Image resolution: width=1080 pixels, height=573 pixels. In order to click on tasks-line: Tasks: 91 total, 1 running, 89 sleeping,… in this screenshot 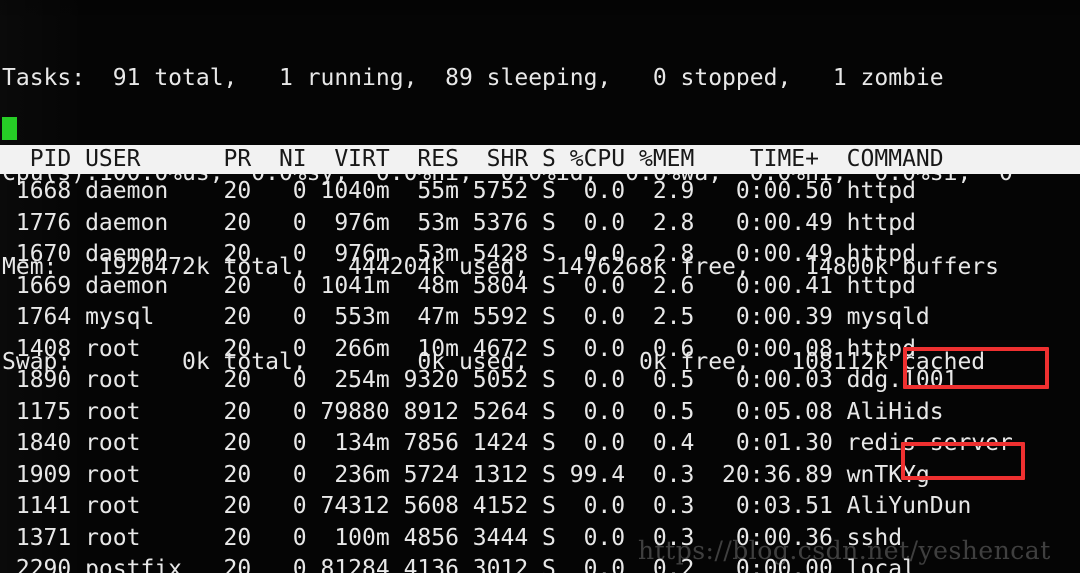, I will do `click(473, 78)`.